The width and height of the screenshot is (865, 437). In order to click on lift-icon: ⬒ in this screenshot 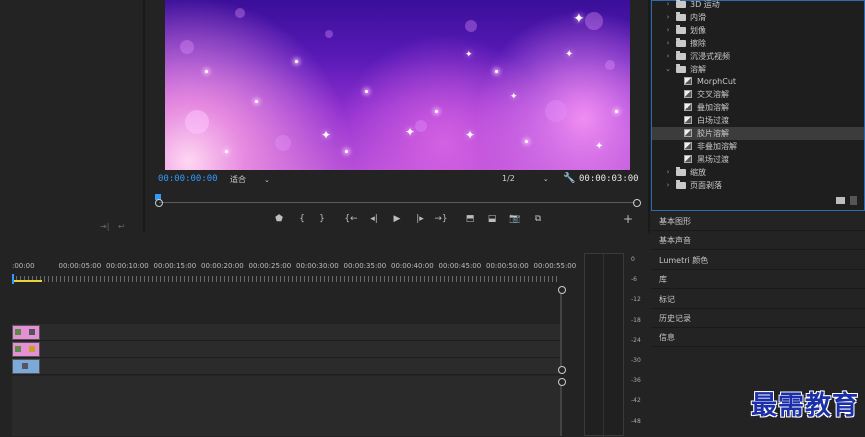, I will do `click(470, 219)`.